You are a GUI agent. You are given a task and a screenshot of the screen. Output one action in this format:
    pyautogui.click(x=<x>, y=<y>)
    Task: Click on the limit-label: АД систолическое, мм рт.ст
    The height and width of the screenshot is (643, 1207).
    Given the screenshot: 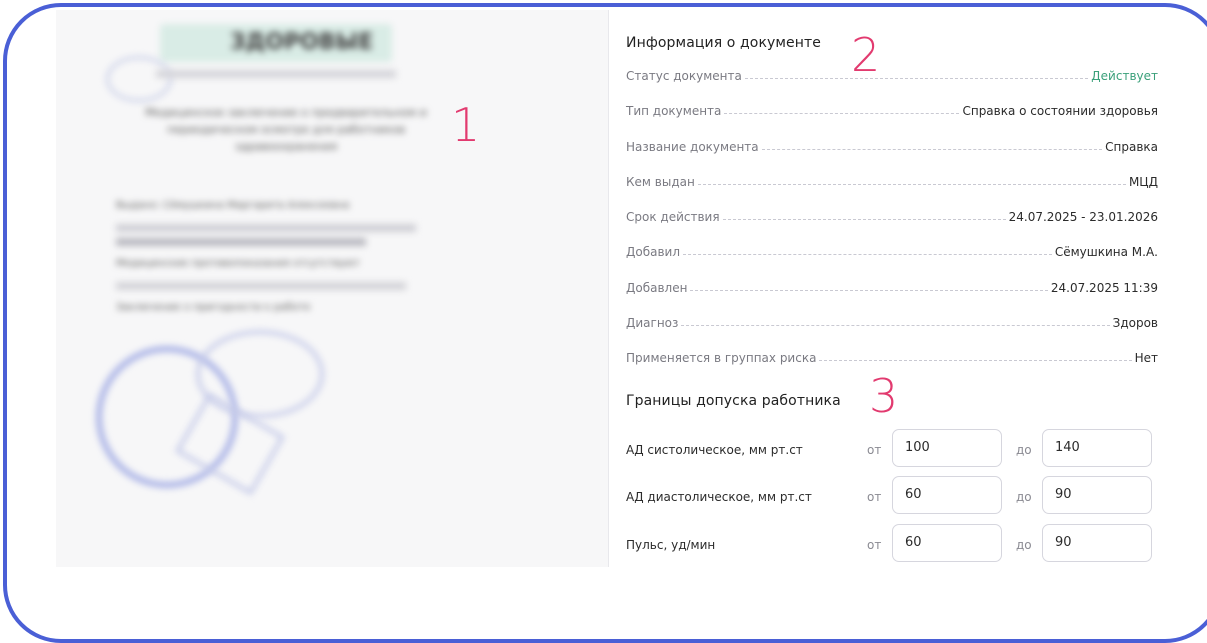 What is the action you would take?
    pyautogui.click(x=714, y=450)
    